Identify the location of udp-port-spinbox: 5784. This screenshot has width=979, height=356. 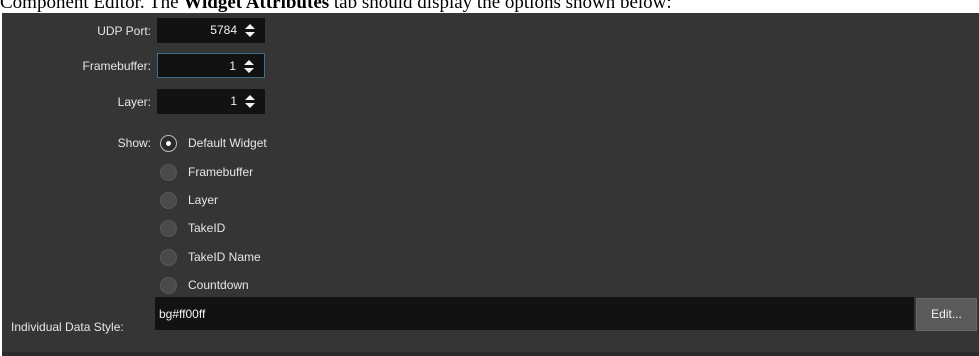
(211, 30).